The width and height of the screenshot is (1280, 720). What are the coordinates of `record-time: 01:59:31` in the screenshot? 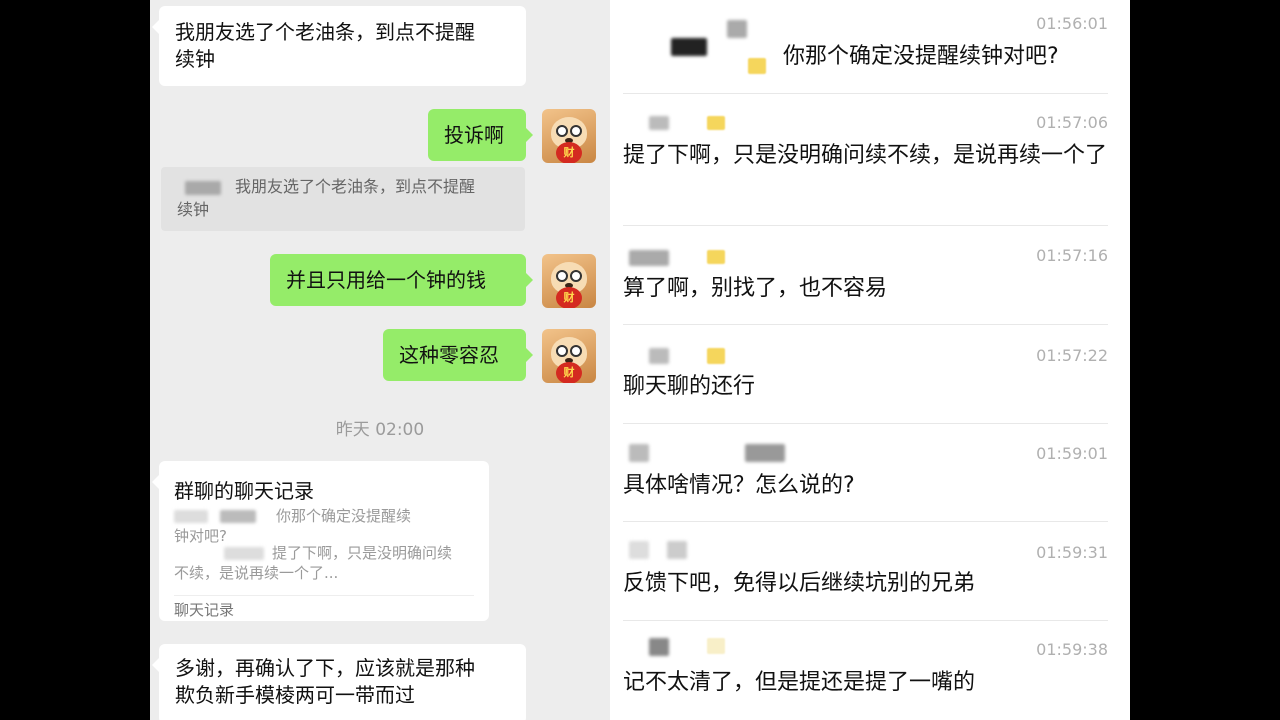 It's located at (1072, 552).